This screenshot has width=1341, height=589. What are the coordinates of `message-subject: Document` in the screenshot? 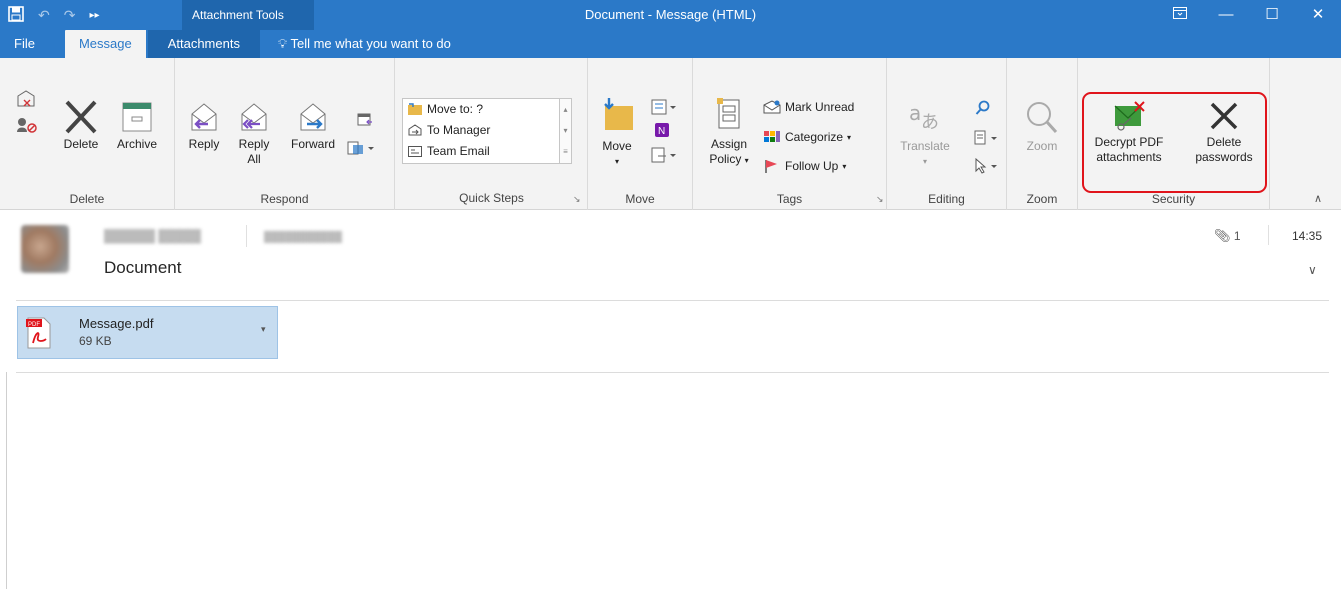 It's located at (143, 267).